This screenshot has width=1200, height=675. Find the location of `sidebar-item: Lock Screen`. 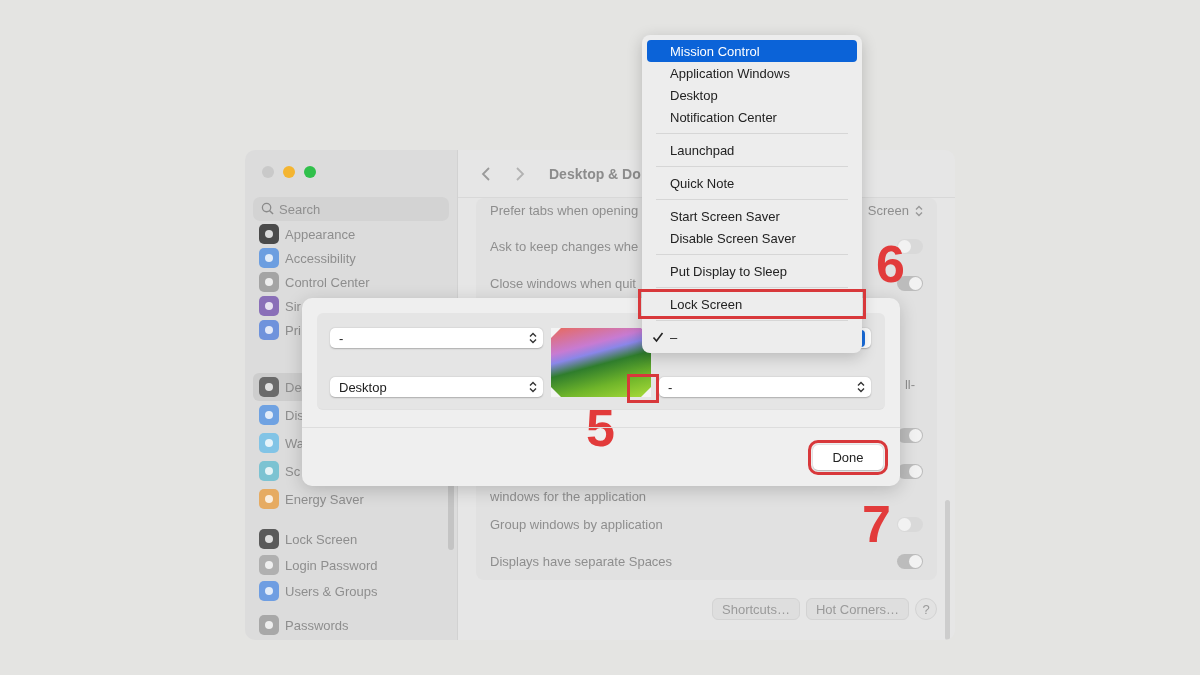

sidebar-item: Lock Screen is located at coordinates (308, 539).